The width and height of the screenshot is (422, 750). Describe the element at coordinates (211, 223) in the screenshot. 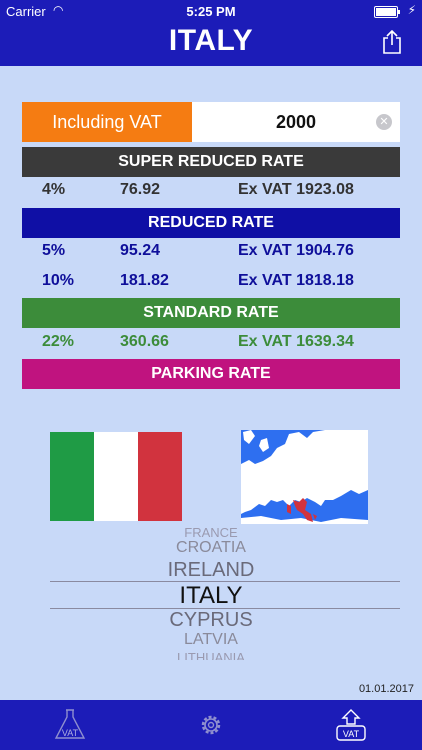

I see `reduced-rate-header: REDUCED RATE` at that location.